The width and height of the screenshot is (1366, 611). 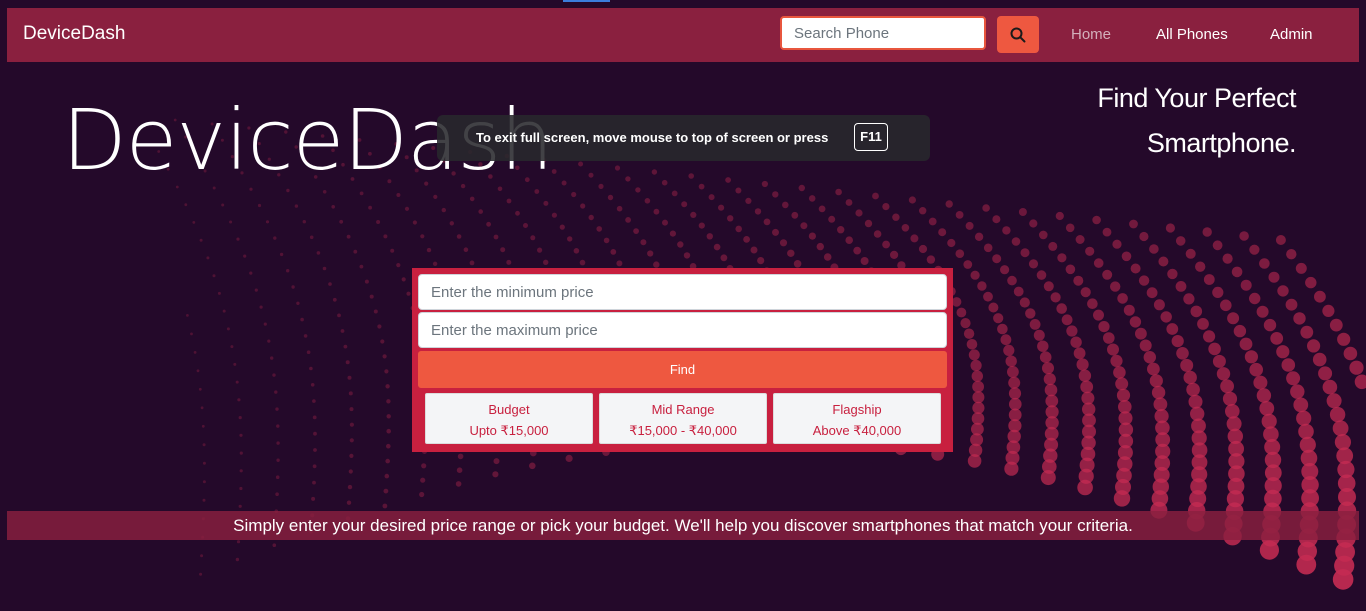 I want to click on nav-link-admin: Admin, so click(x=1291, y=34).